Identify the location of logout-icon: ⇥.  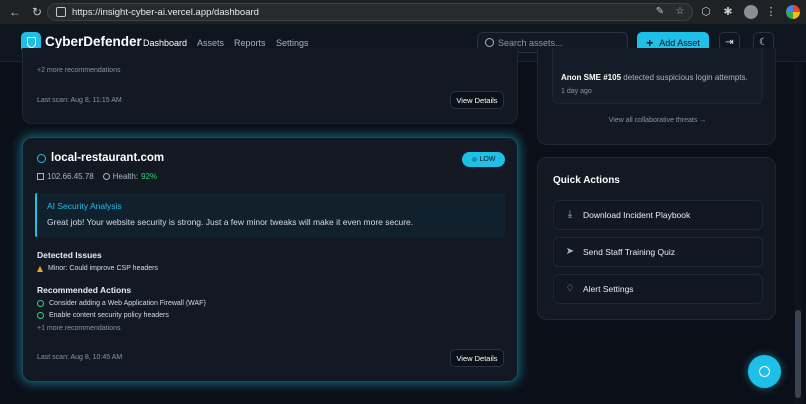
(729, 42).